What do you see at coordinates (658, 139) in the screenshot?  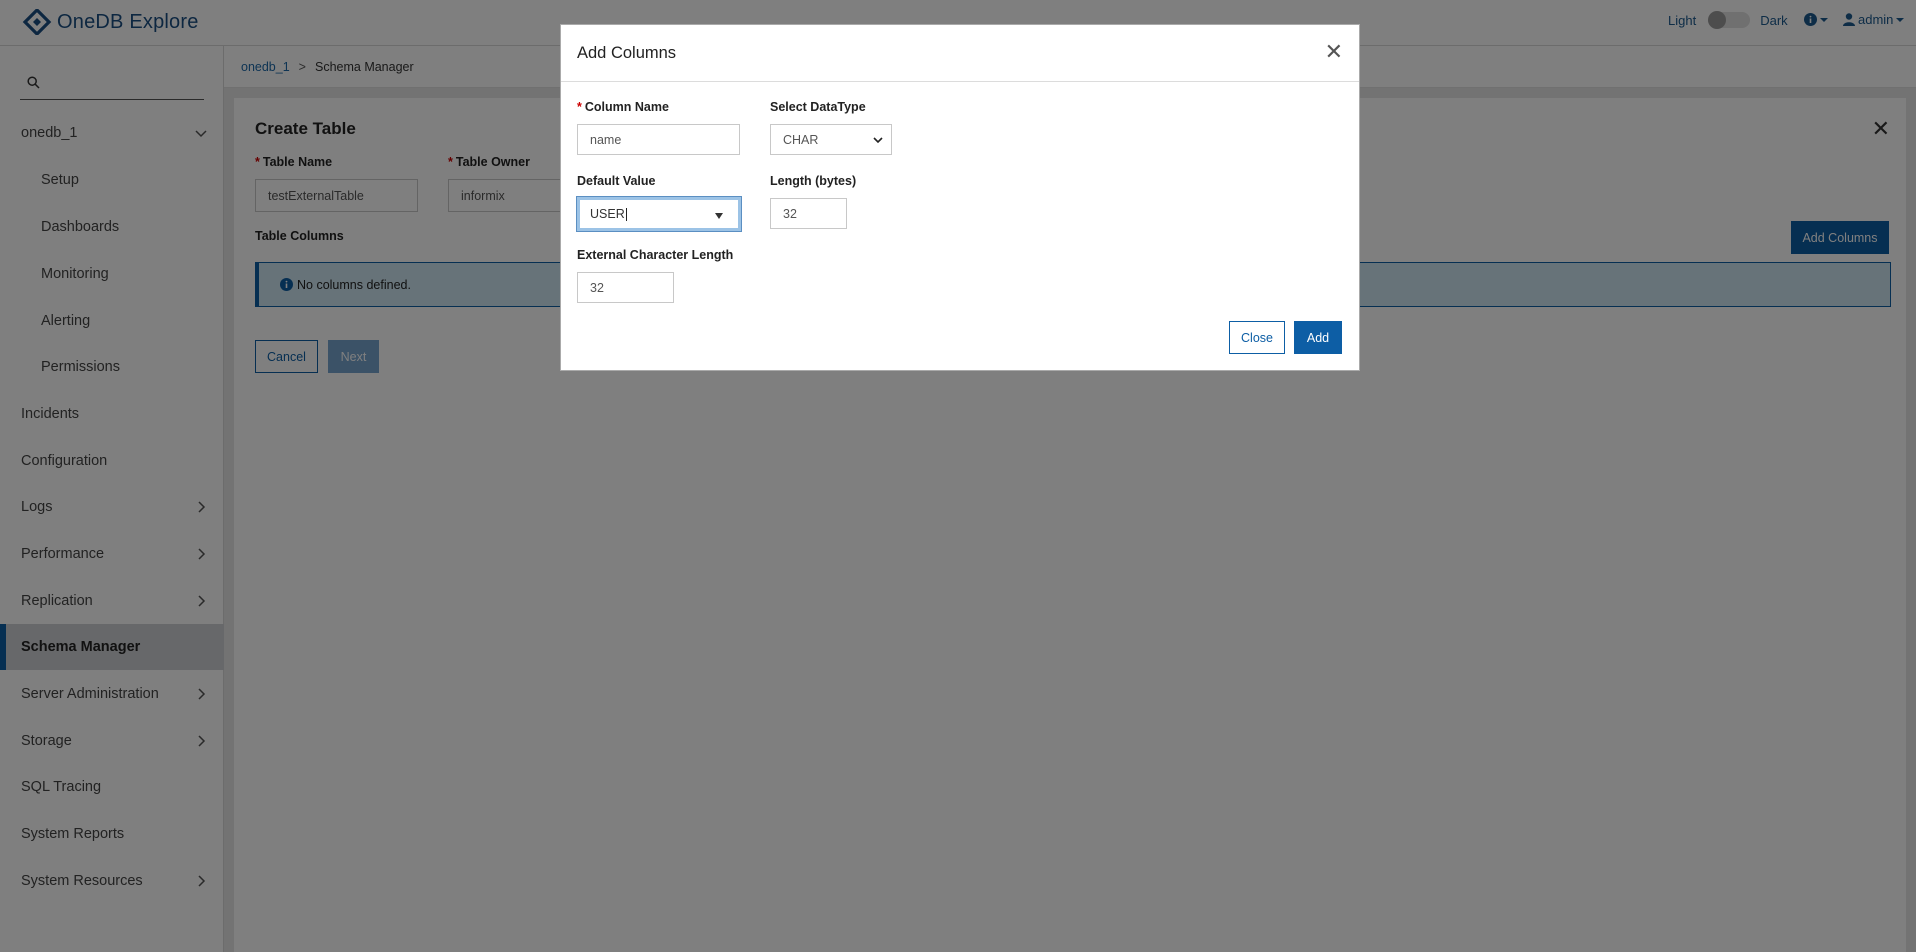 I see `column-name-input: name` at bounding box center [658, 139].